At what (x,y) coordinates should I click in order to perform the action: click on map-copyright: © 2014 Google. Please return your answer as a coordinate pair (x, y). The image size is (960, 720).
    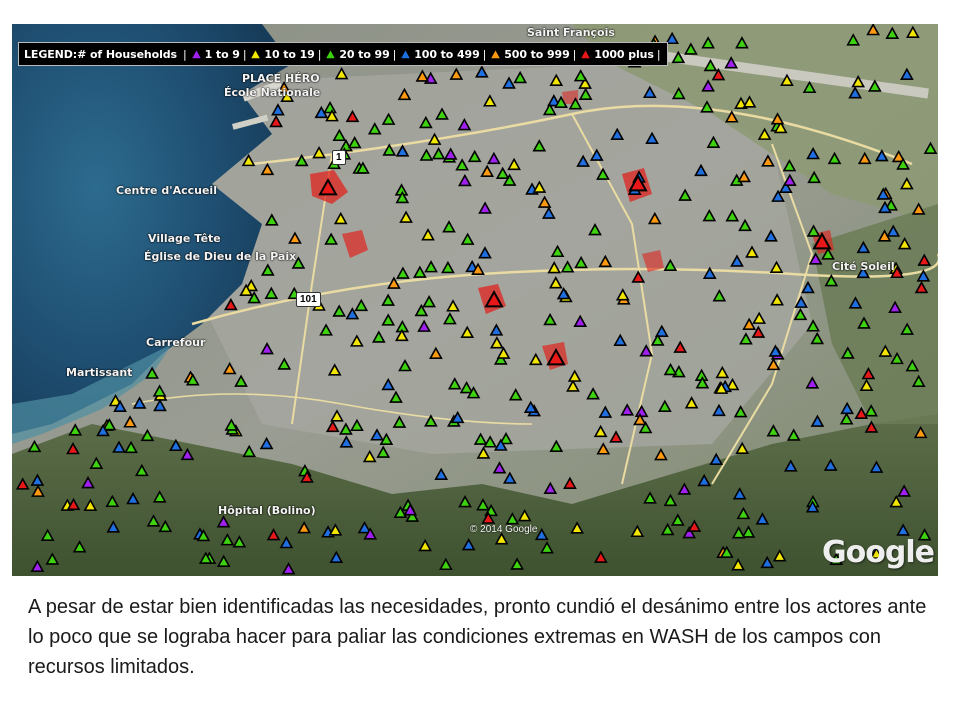
    Looking at the image, I should click on (504, 529).